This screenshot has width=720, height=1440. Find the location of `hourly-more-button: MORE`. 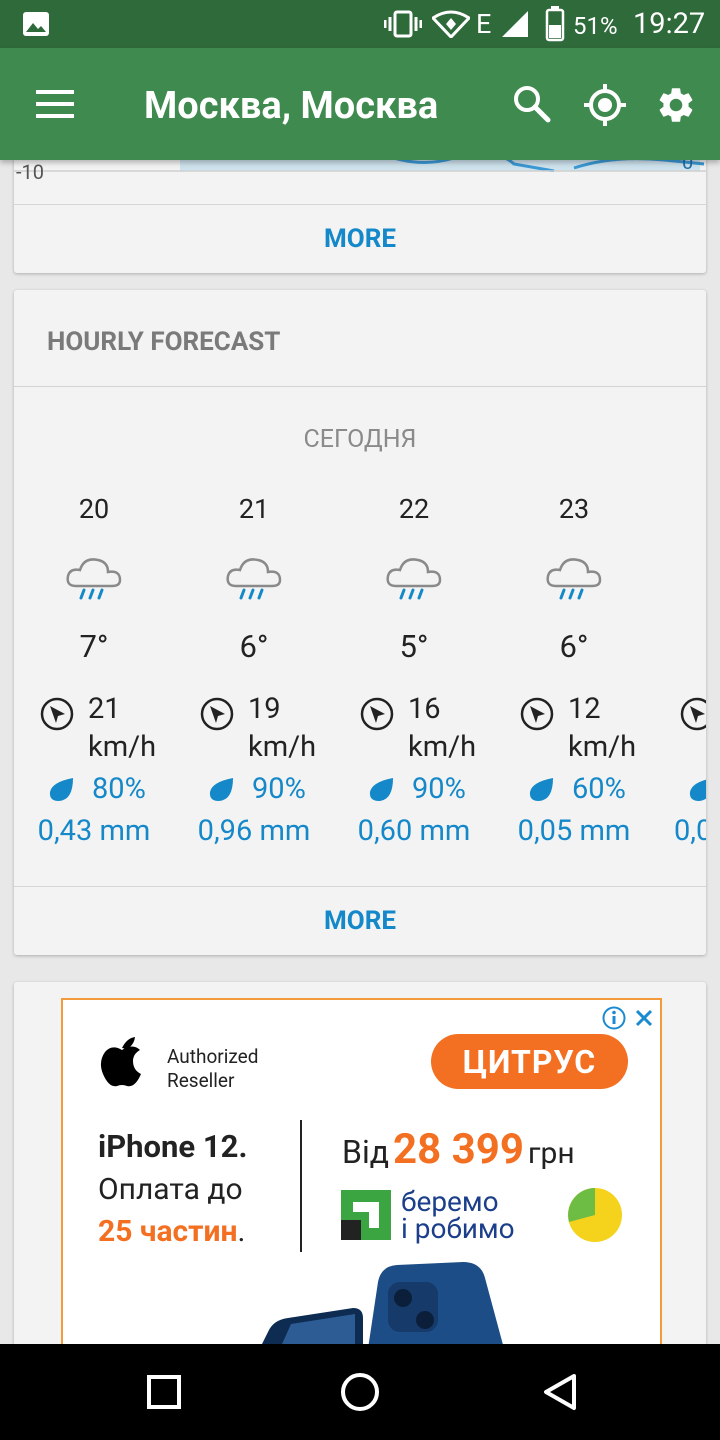

hourly-more-button: MORE is located at coordinates (360, 920).